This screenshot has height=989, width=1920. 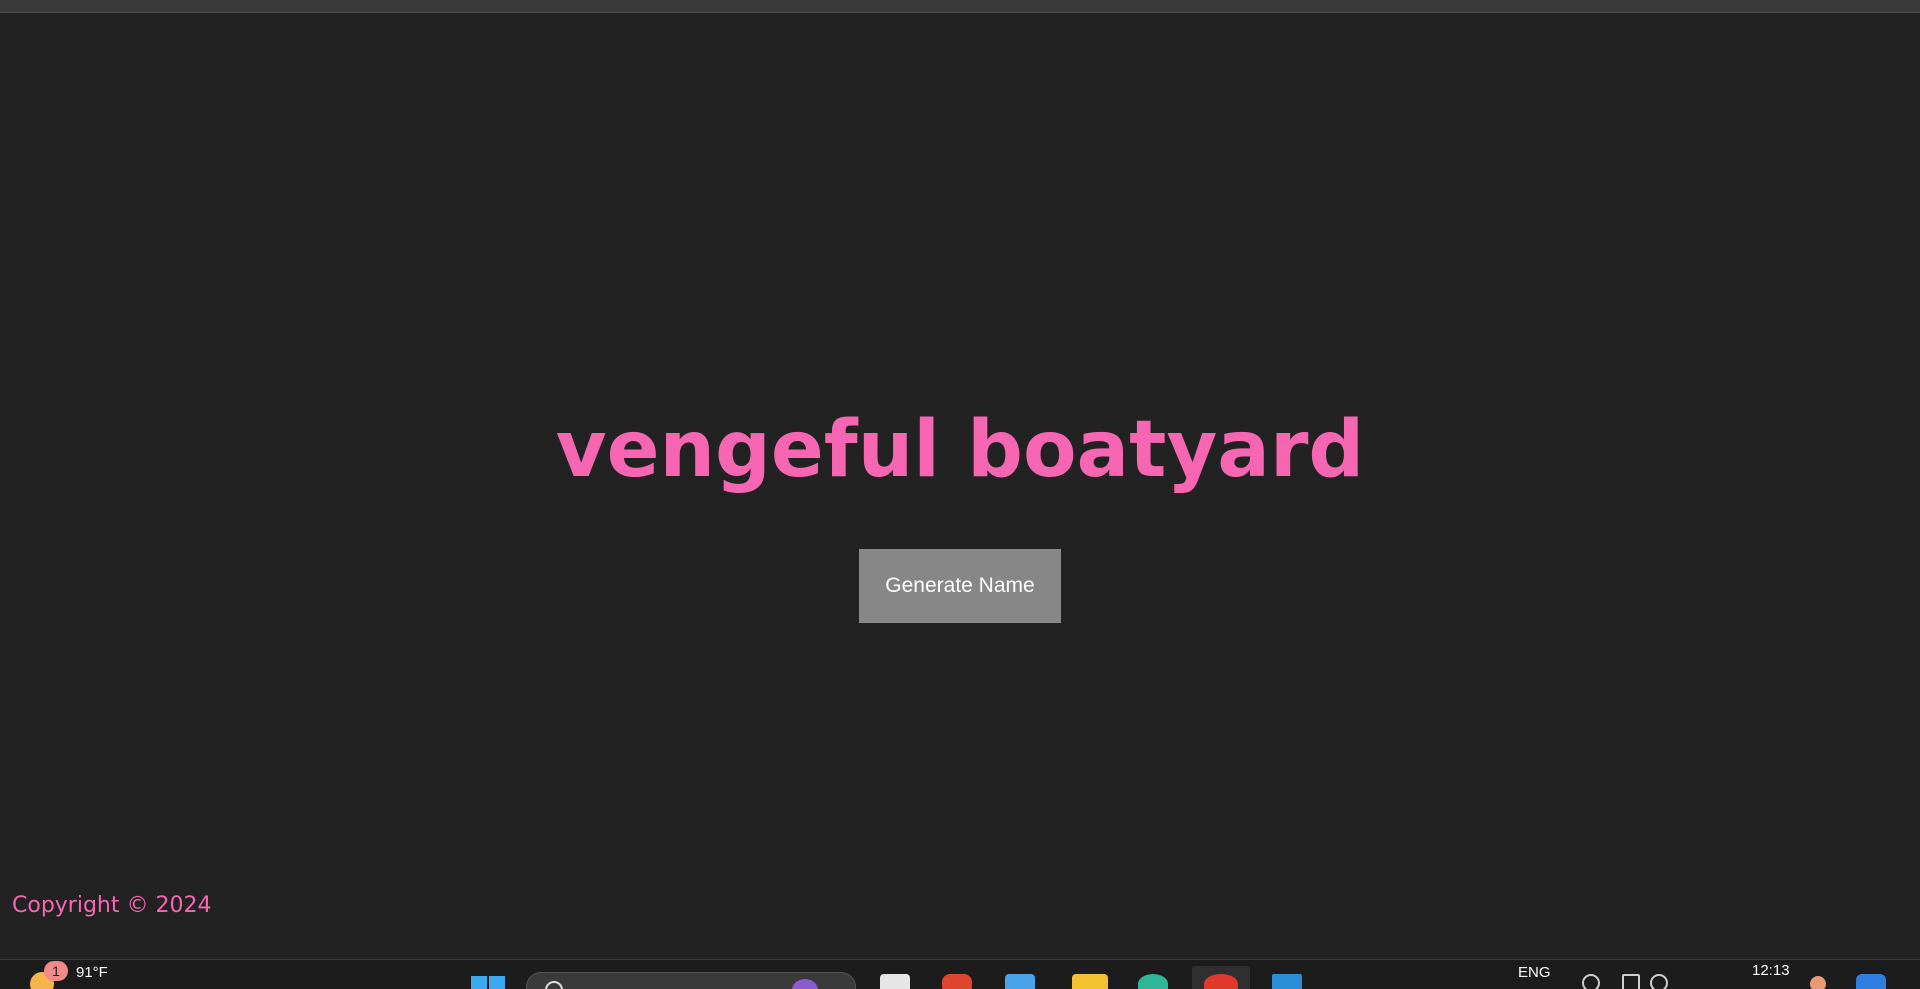 What do you see at coordinates (112, 905) in the screenshot?
I see `copyright-footer: Copyright © 2024` at bounding box center [112, 905].